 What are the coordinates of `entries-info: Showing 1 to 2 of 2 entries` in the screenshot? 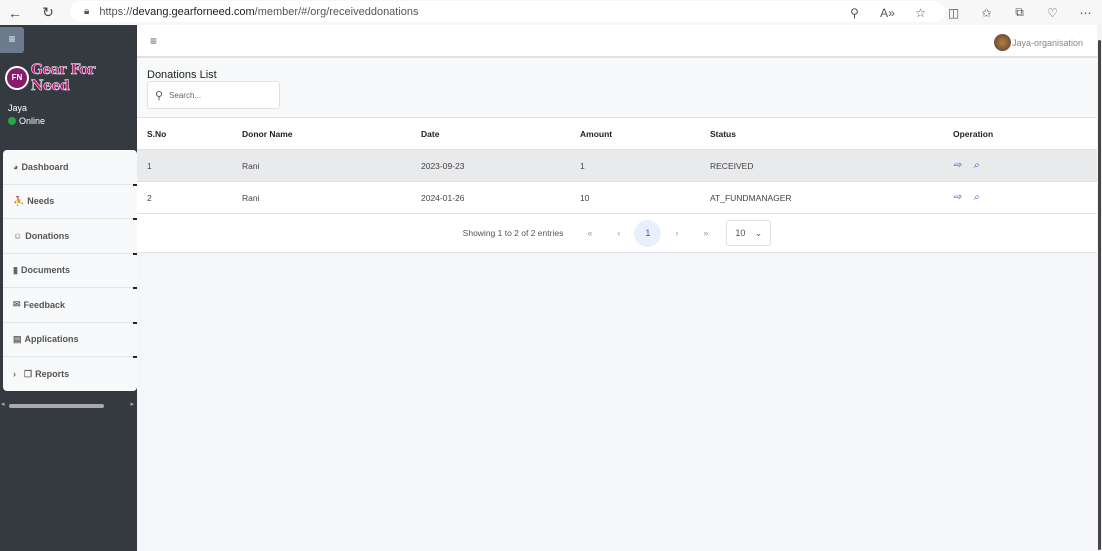 It's located at (513, 233).